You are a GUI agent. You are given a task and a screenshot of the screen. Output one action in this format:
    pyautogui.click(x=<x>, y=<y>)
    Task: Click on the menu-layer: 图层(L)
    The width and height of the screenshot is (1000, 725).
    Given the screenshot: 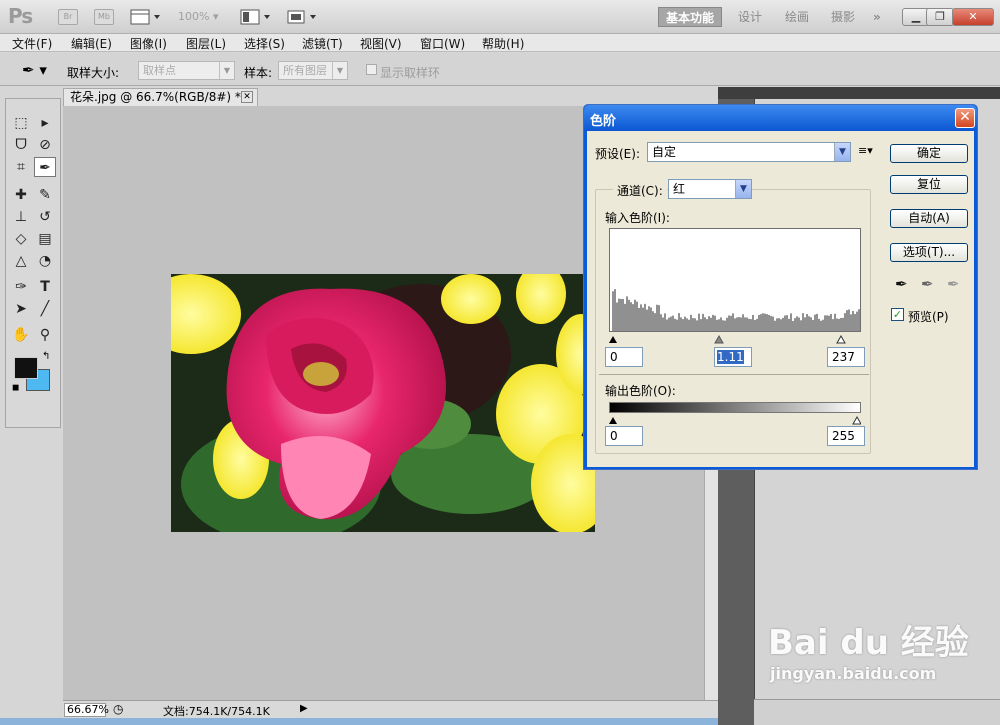 What is the action you would take?
    pyautogui.click(x=206, y=43)
    